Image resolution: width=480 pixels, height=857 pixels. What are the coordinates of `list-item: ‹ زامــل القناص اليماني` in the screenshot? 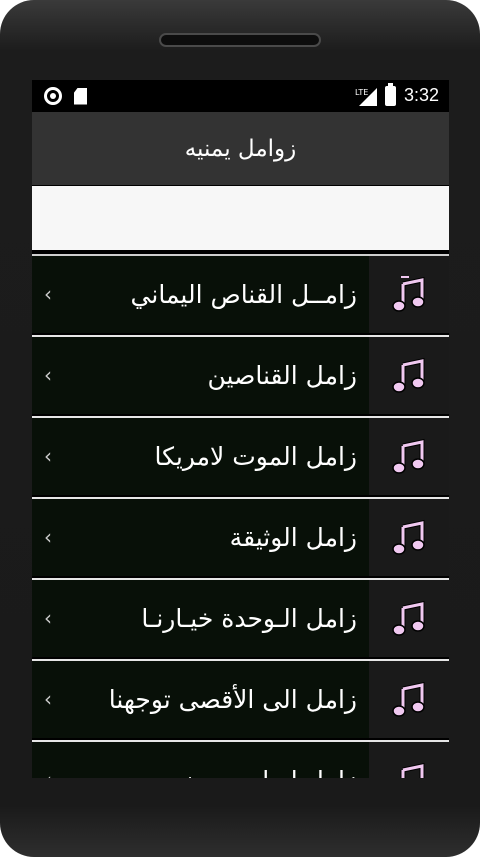 It's located at (240, 293).